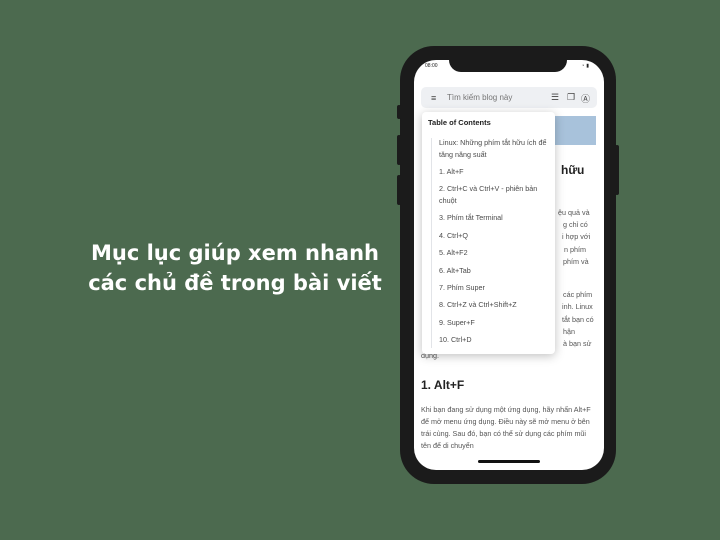  Describe the element at coordinates (571, 97) in the screenshot. I see `bookmark-icon: ❐` at that location.